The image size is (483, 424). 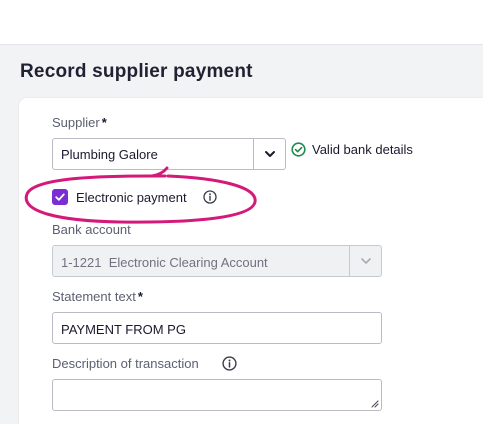 I want to click on supplier-select: Plumbing Galore, so click(x=169, y=154).